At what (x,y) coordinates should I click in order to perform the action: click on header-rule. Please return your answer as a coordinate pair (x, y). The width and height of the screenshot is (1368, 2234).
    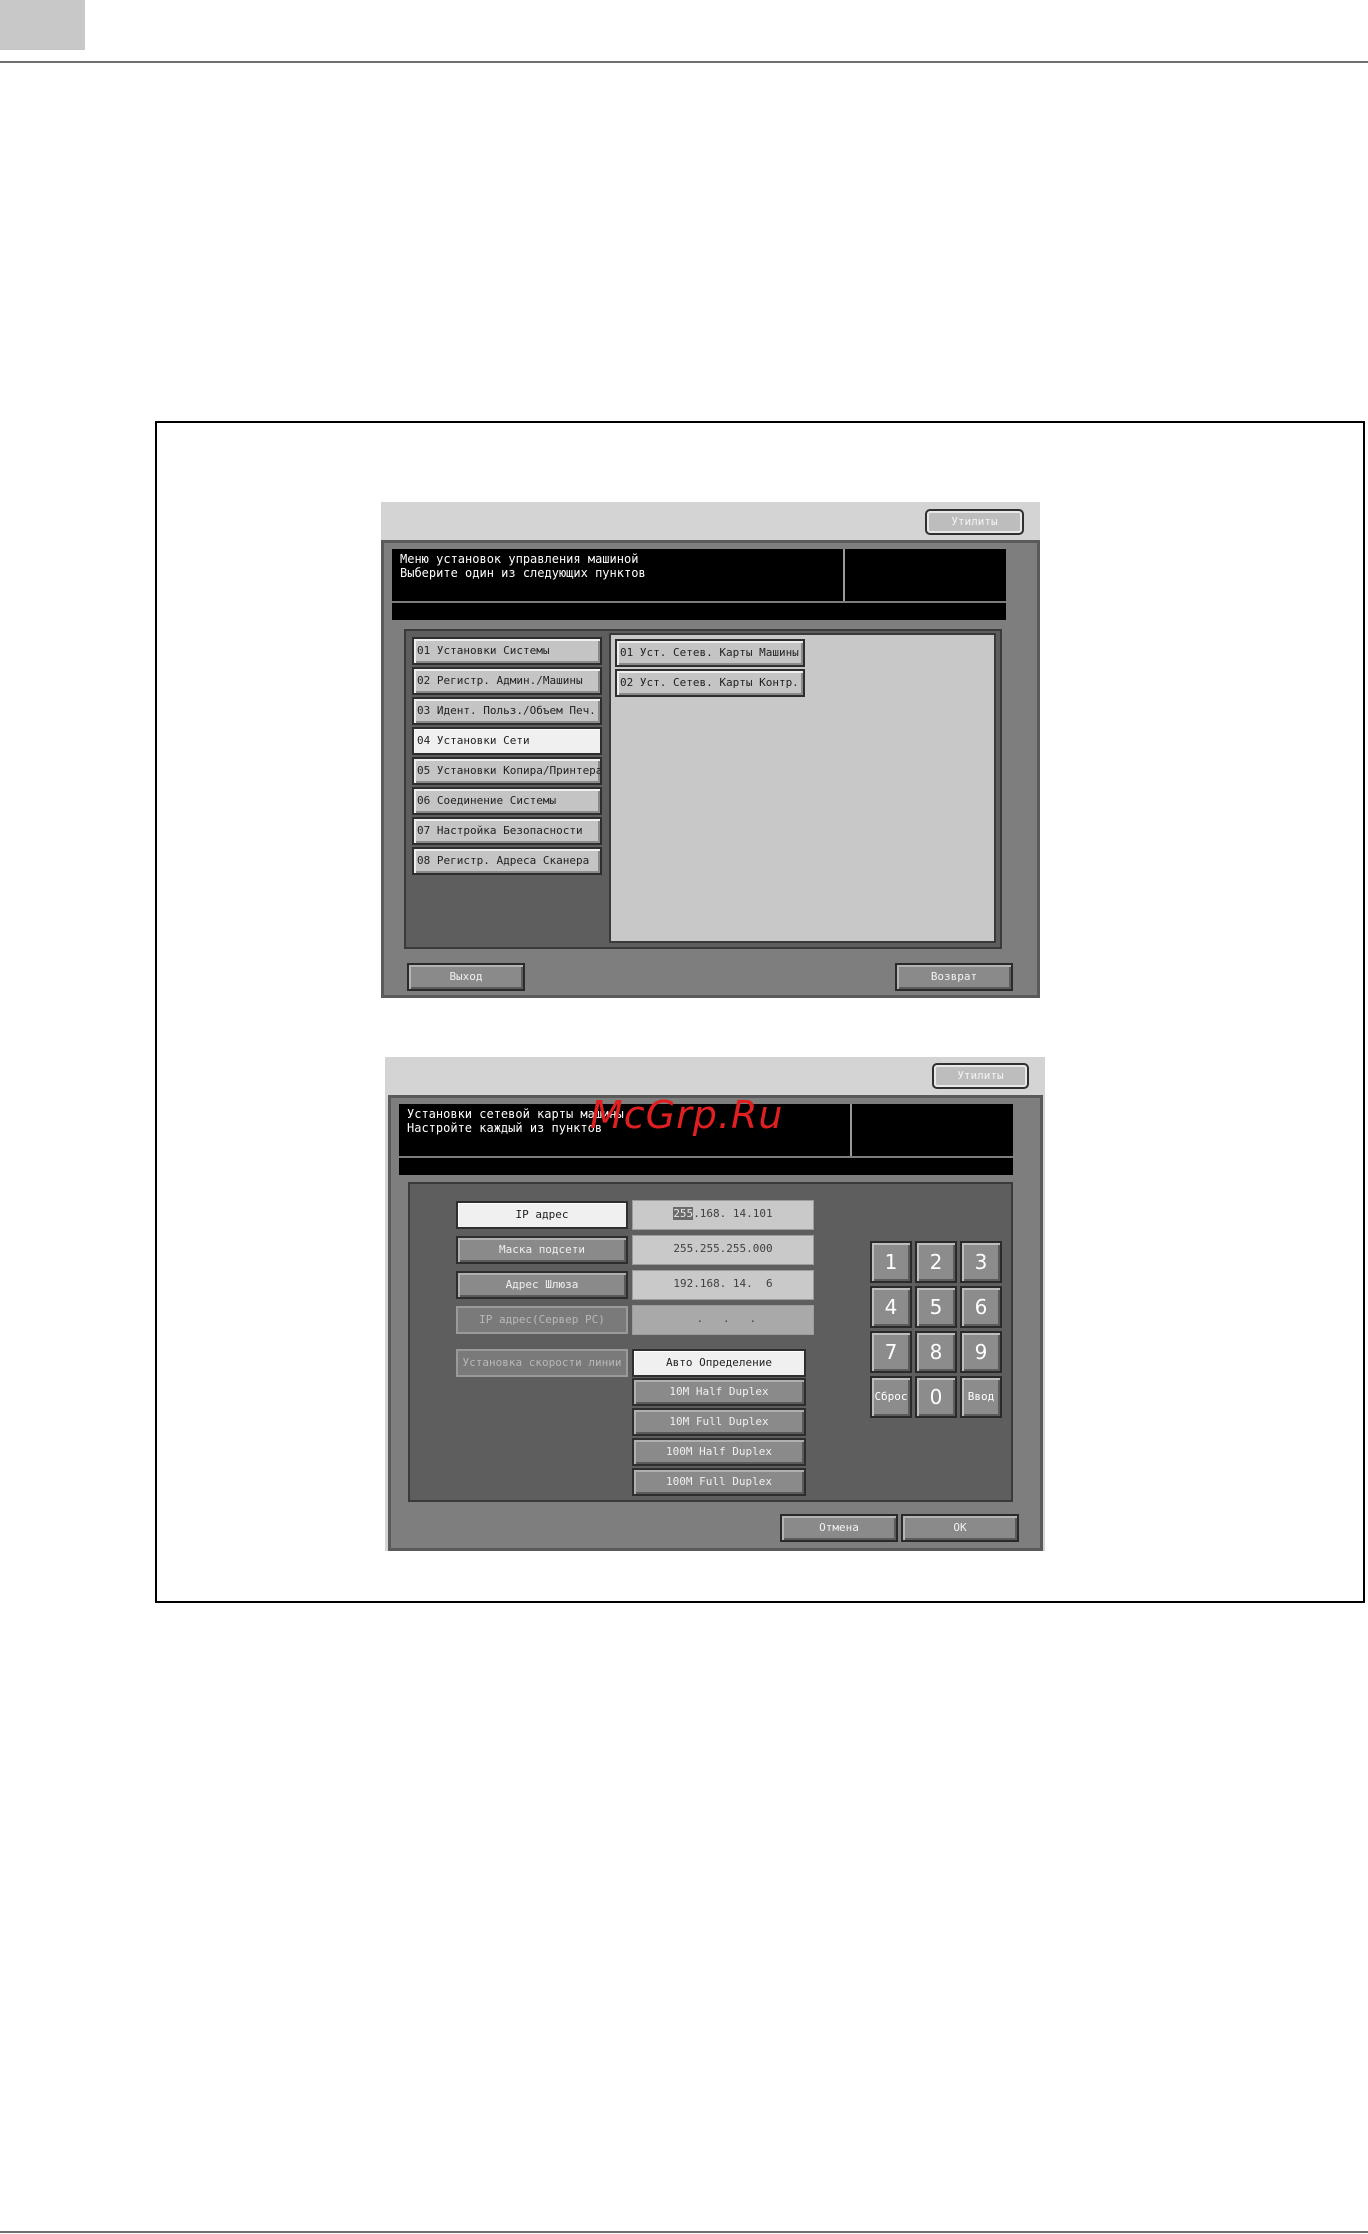
    Looking at the image, I should click on (684, 62).